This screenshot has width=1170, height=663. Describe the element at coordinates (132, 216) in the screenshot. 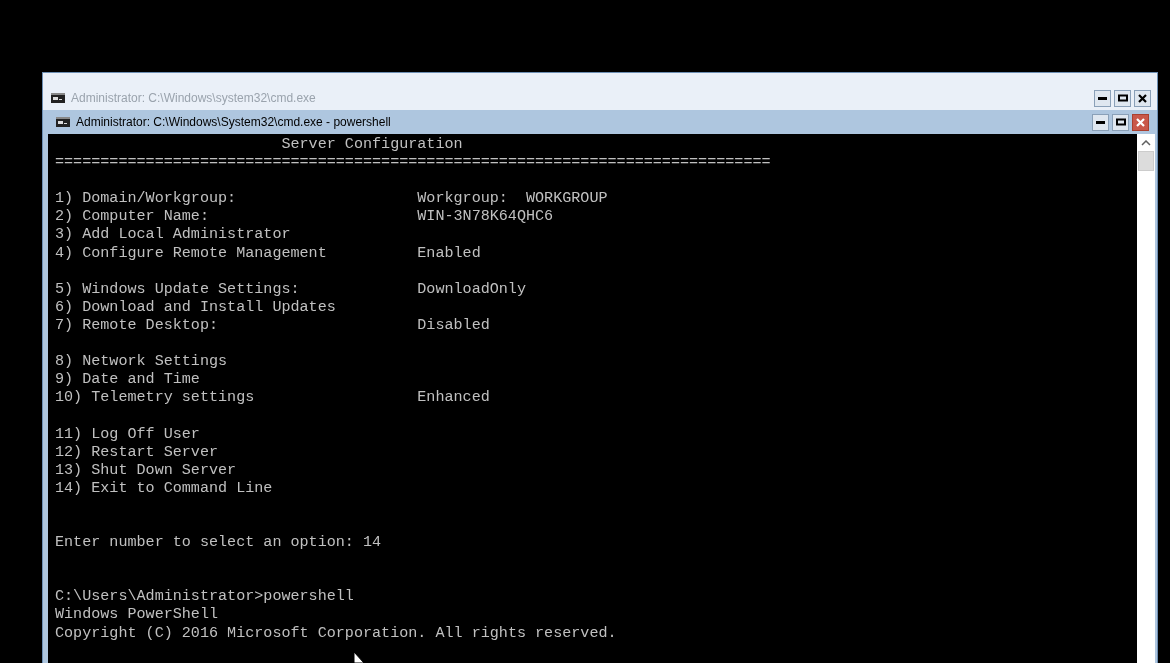

I see `menu-option: 2) Computer Name:` at that location.